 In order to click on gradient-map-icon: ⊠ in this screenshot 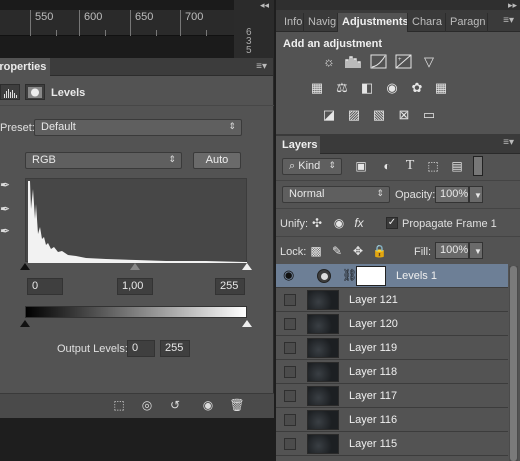, I will do `click(404, 114)`.